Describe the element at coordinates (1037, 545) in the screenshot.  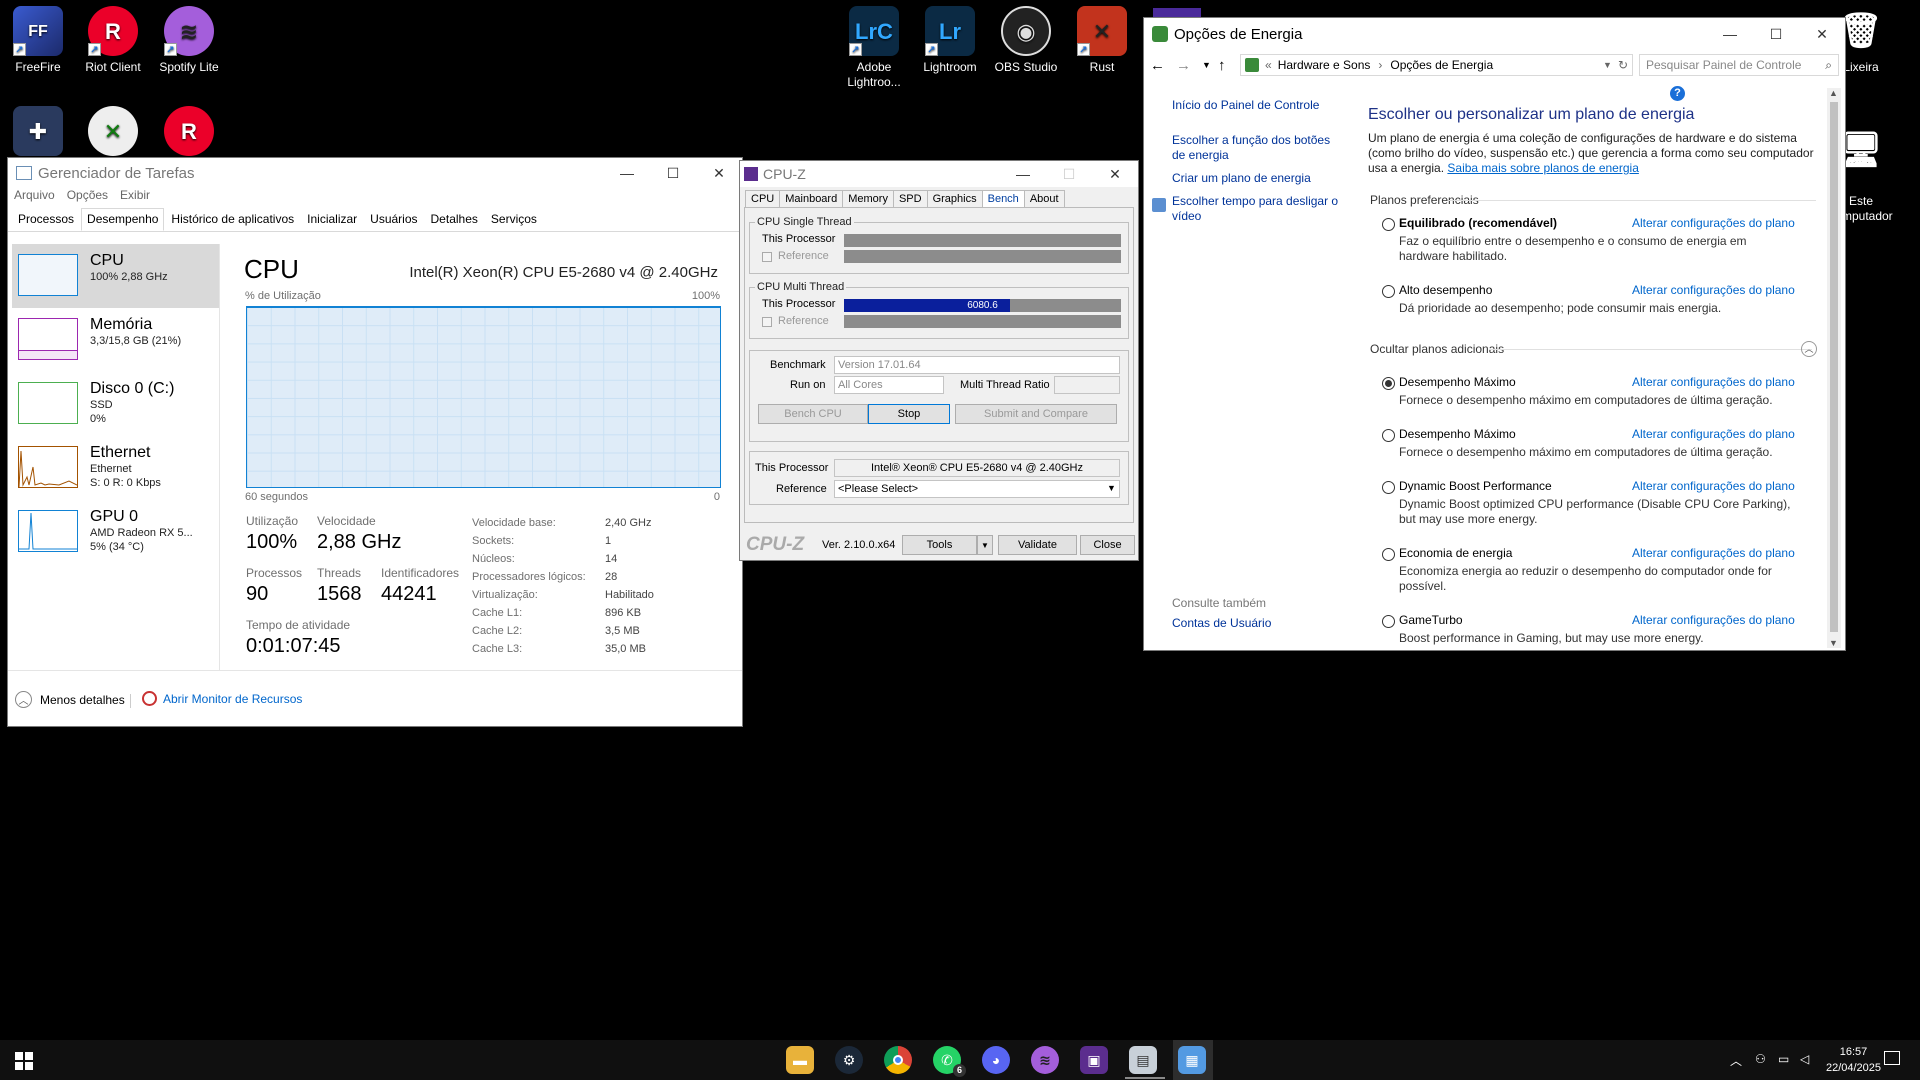
I see `validate-button: Validate` at that location.